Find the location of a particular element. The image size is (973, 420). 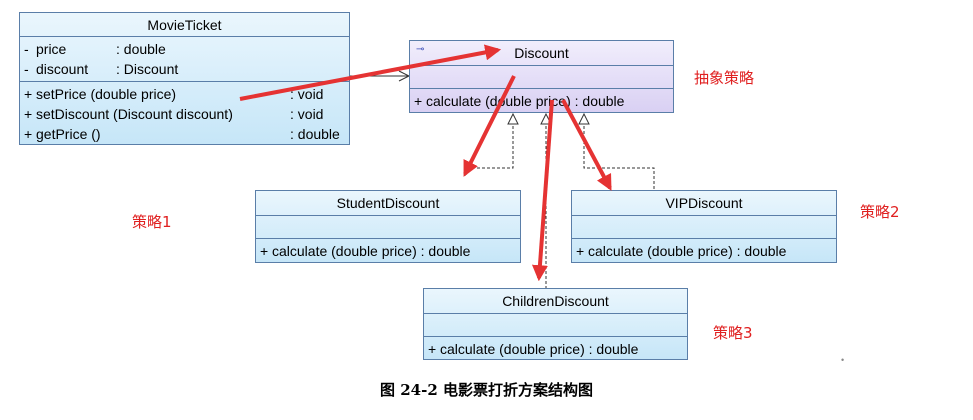

realization-children is located at coordinates (546, 200).